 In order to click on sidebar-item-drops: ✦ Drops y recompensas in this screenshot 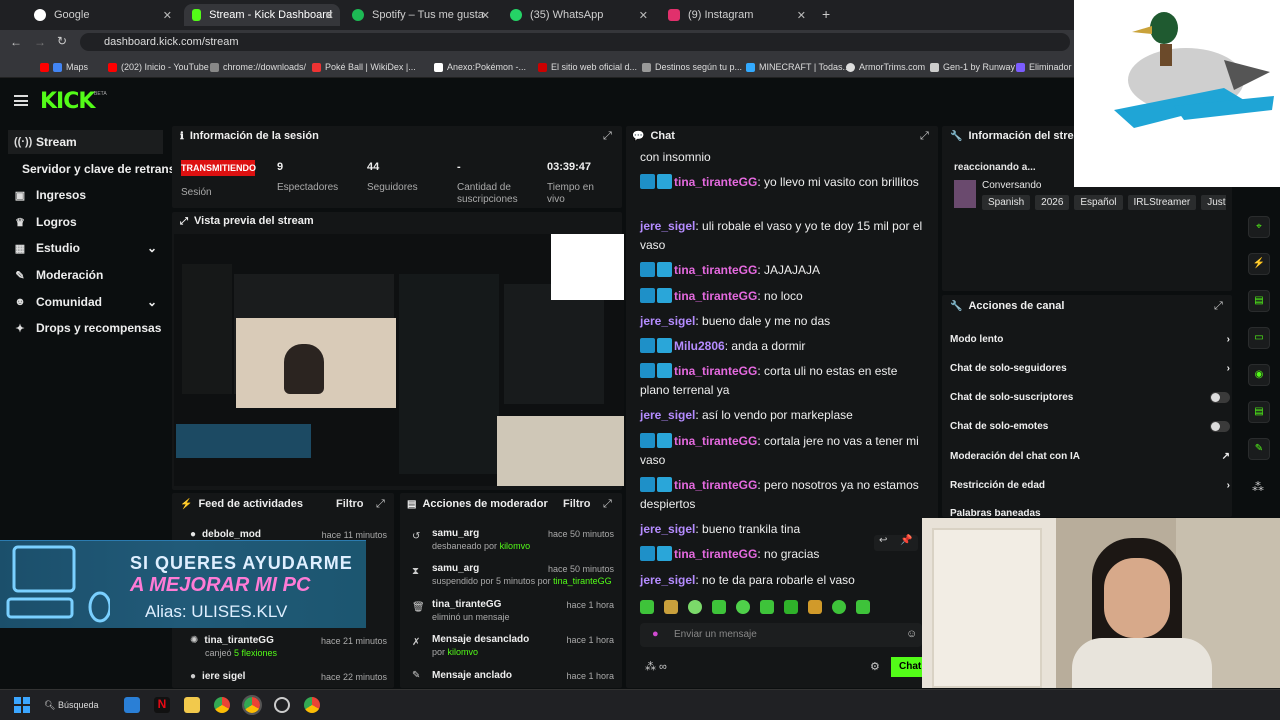, I will do `click(85, 328)`.